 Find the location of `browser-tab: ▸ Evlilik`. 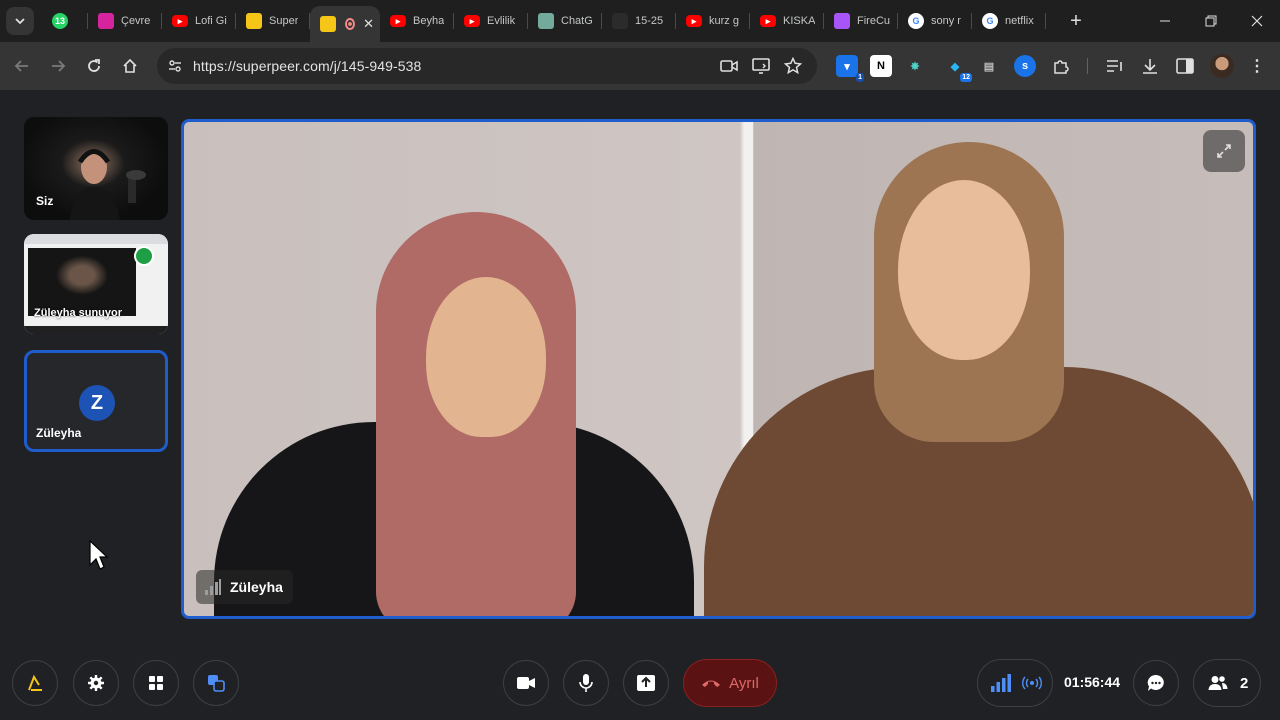

browser-tab: ▸ Evlilik is located at coordinates (491, 21).